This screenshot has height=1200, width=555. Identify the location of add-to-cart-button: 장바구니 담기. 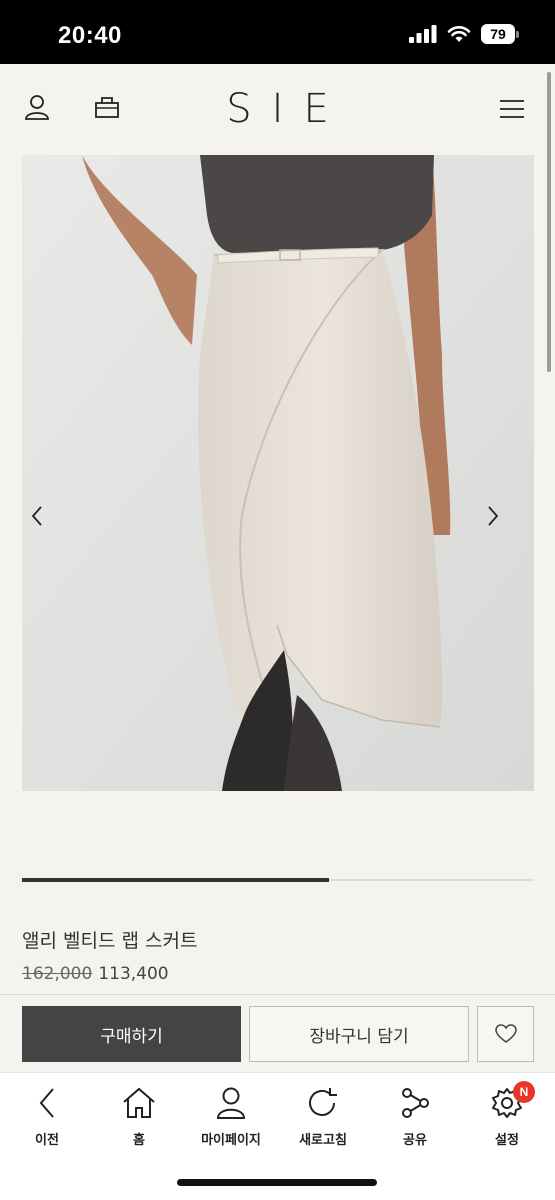
(359, 1034).